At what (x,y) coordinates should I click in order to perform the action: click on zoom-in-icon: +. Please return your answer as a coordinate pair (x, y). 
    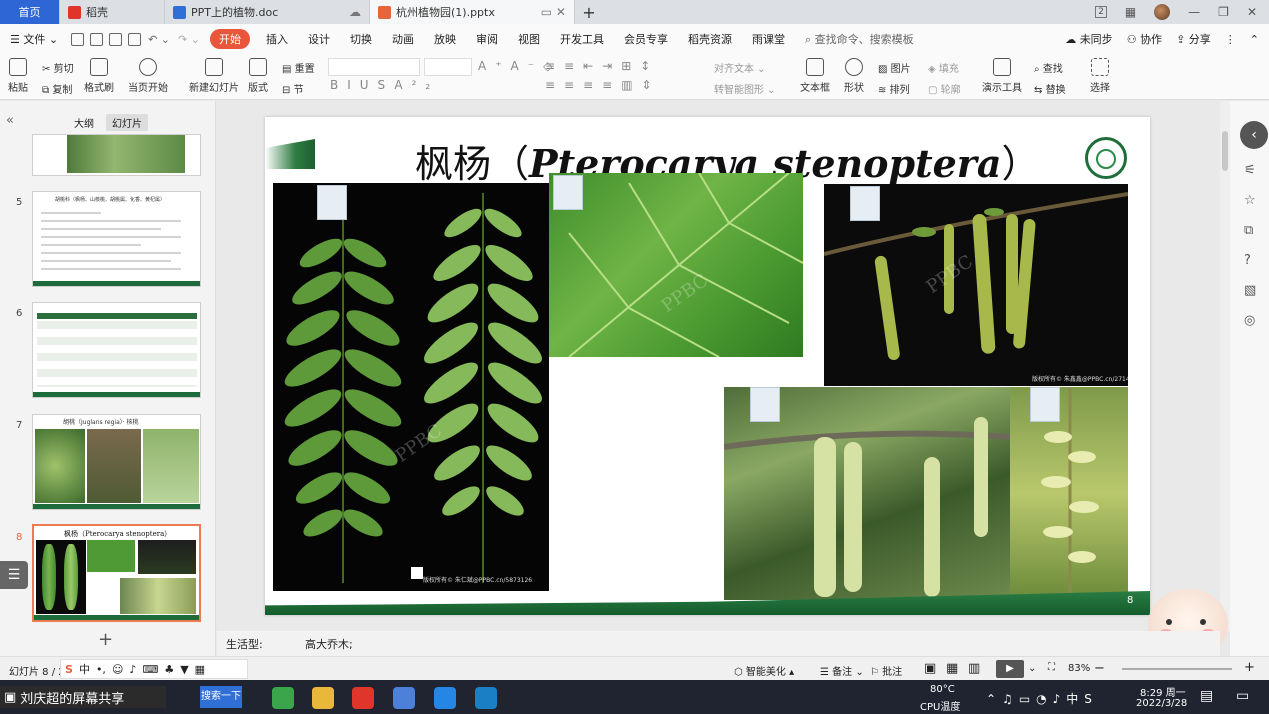
    Looking at the image, I should click on (1249, 667).